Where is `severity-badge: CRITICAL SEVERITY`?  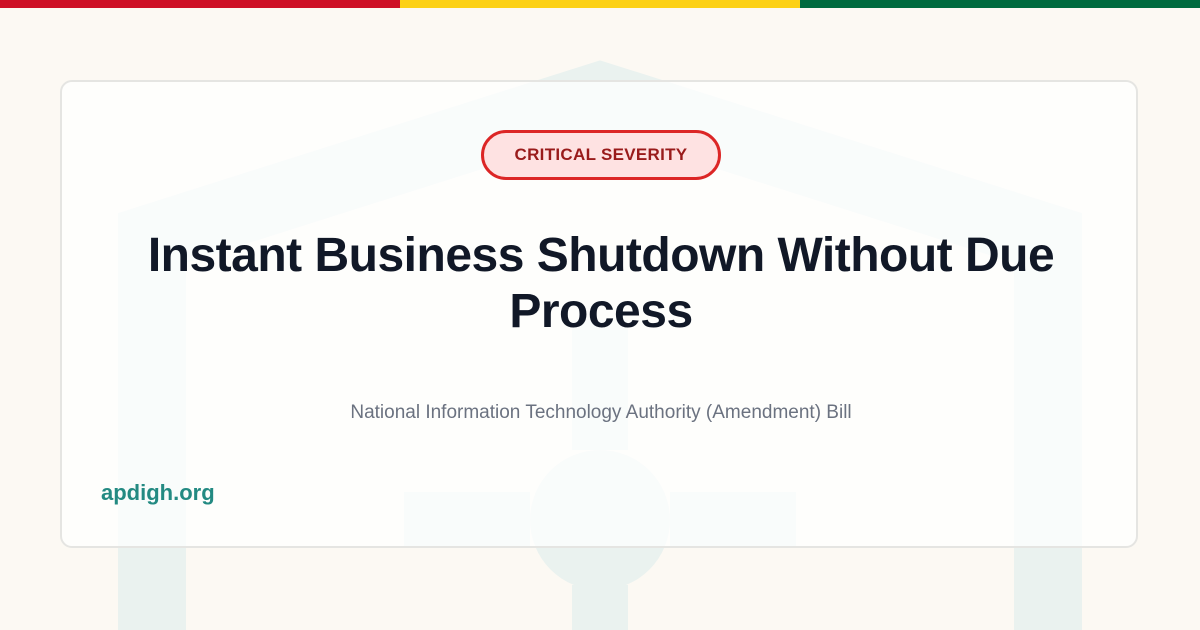
severity-badge: CRITICAL SEVERITY is located at coordinates (601, 155).